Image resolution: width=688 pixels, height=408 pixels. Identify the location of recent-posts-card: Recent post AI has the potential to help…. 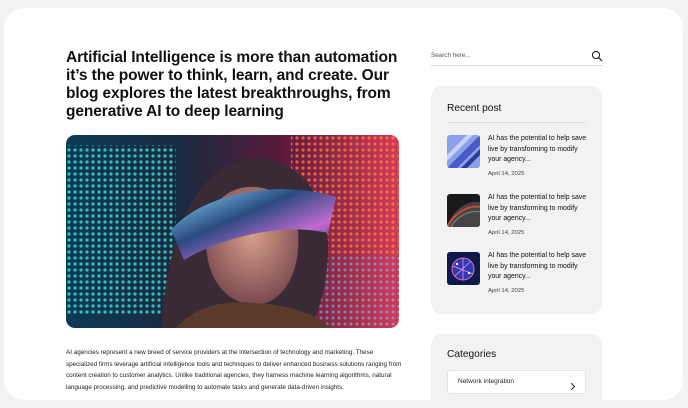
(516, 200).